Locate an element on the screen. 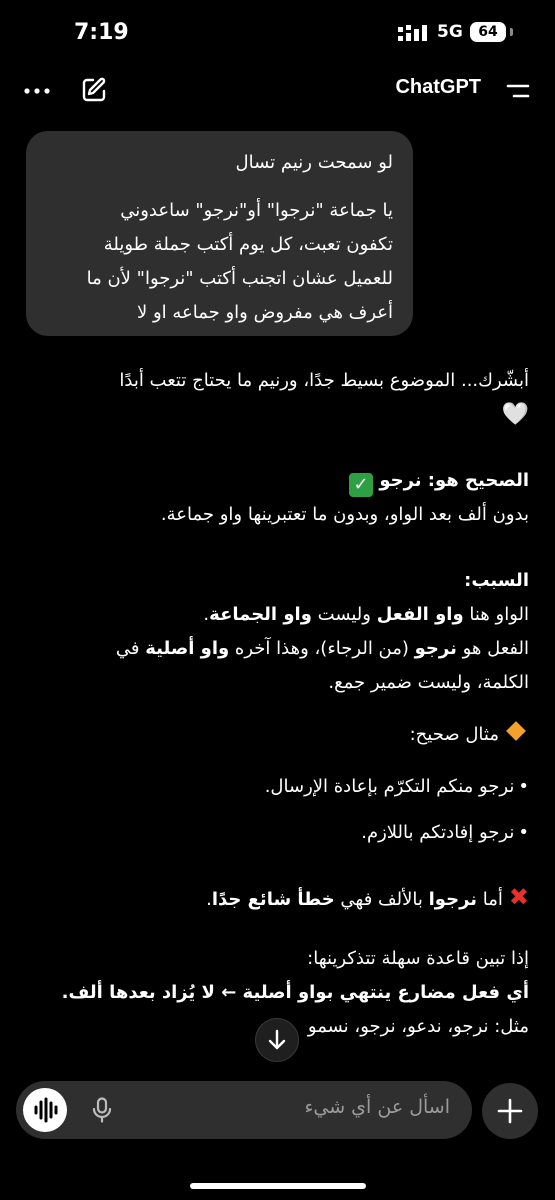 Image resolution: width=555 pixels, height=1200 pixels. arrow-down-icon is located at coordinates (277, 1039).